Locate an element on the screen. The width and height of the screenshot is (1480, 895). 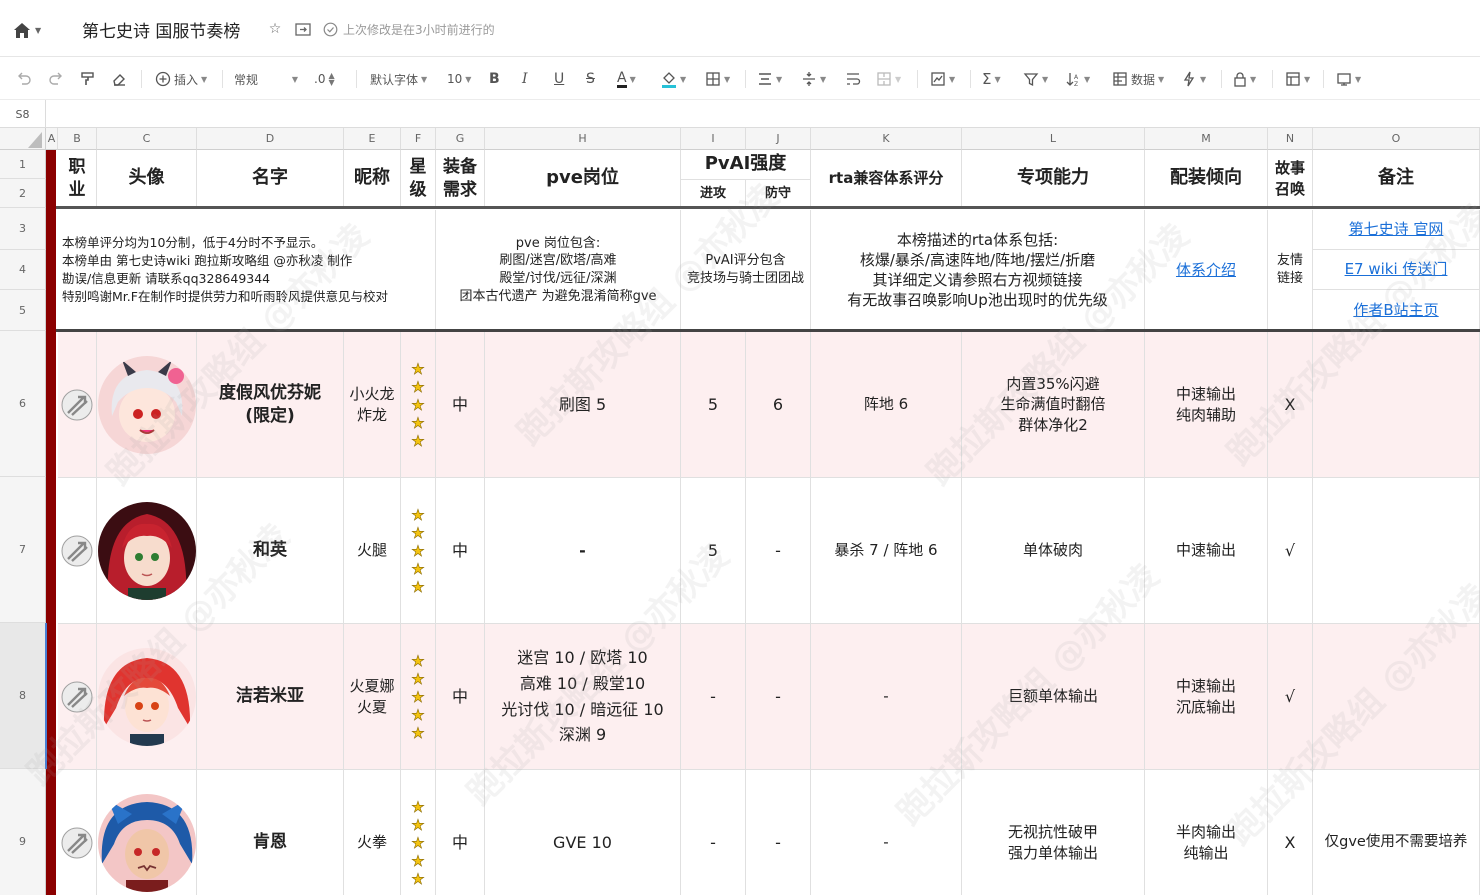
borders-button: ▼ is located at coordinates (717, 79).